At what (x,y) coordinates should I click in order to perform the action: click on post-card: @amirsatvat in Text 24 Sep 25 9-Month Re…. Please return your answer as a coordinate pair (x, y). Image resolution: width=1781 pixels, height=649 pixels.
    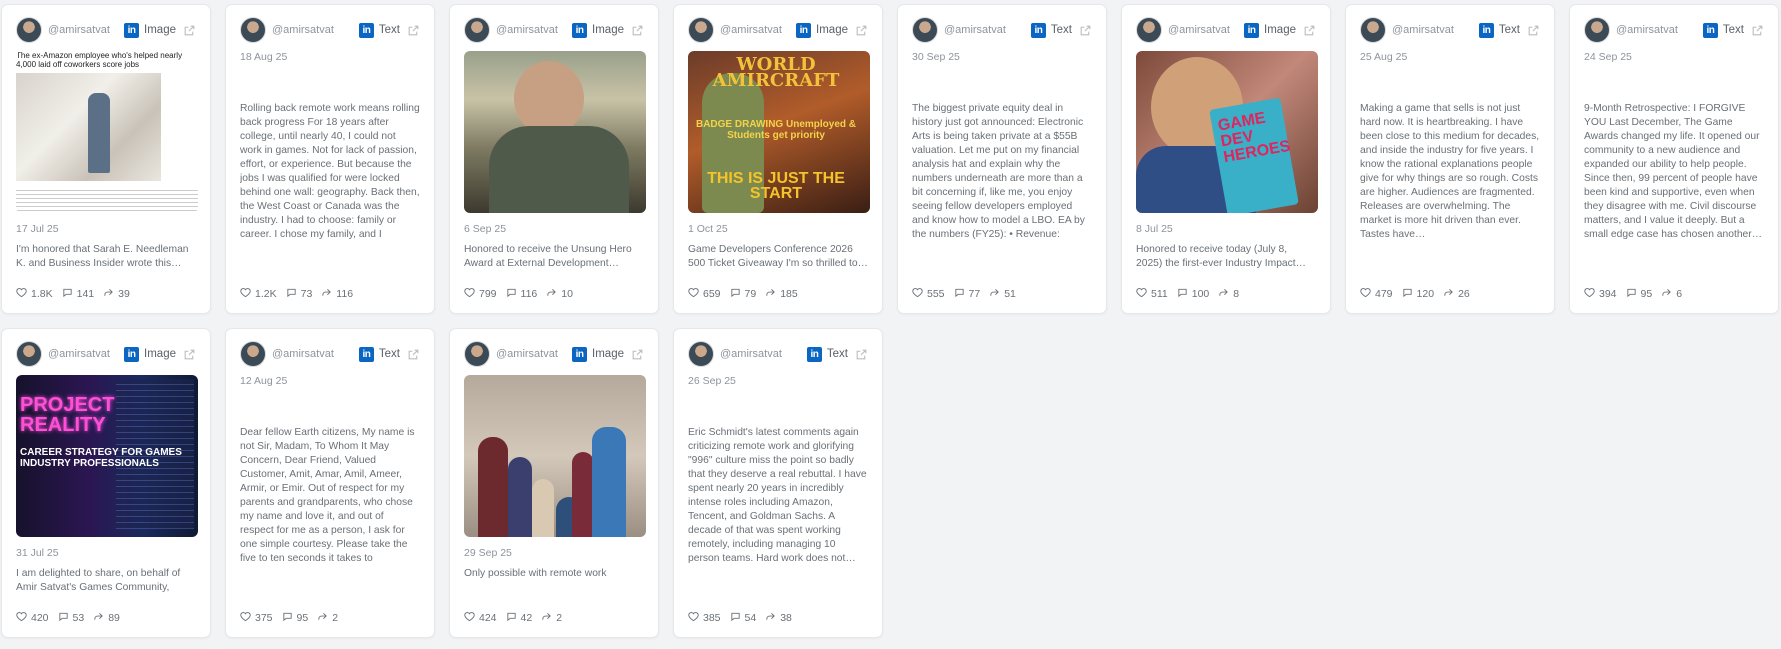
    Looking at the image, I should click on (1674, 159).